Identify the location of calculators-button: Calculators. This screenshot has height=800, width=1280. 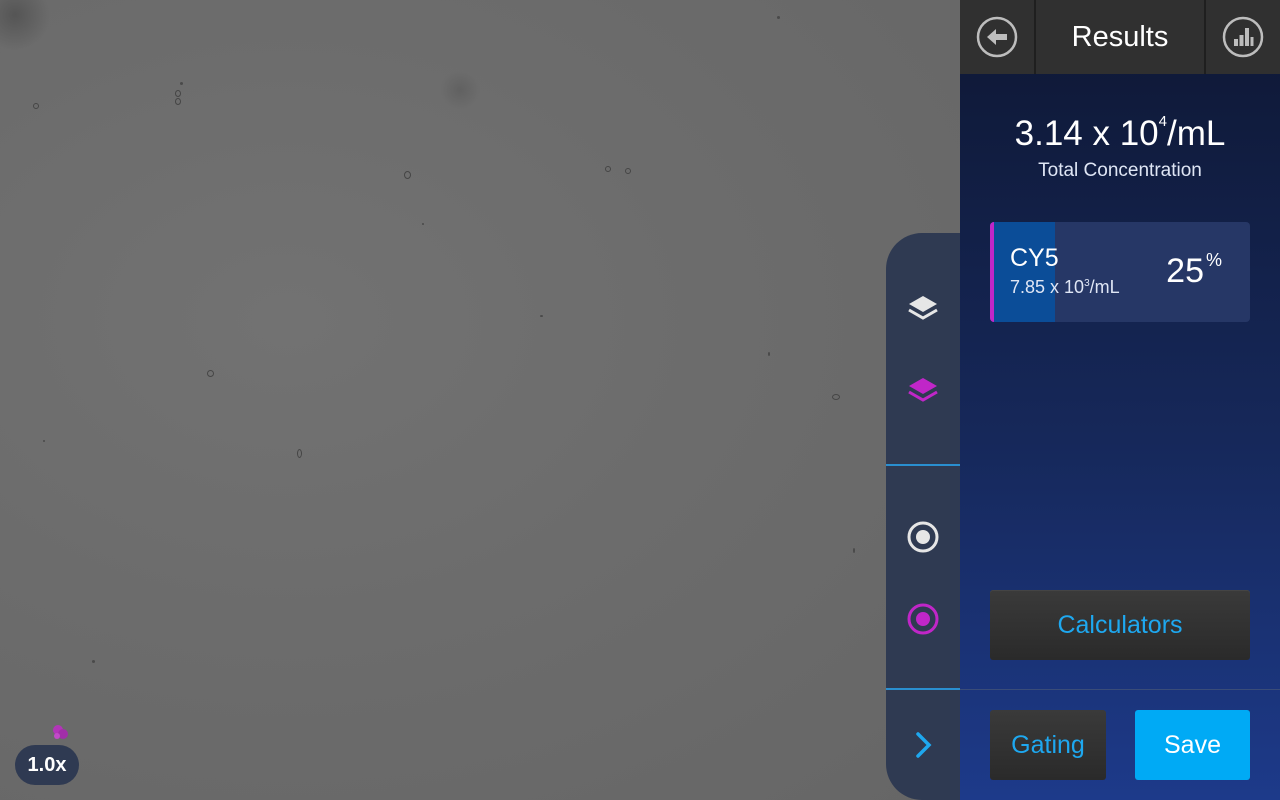
(1120, 625).